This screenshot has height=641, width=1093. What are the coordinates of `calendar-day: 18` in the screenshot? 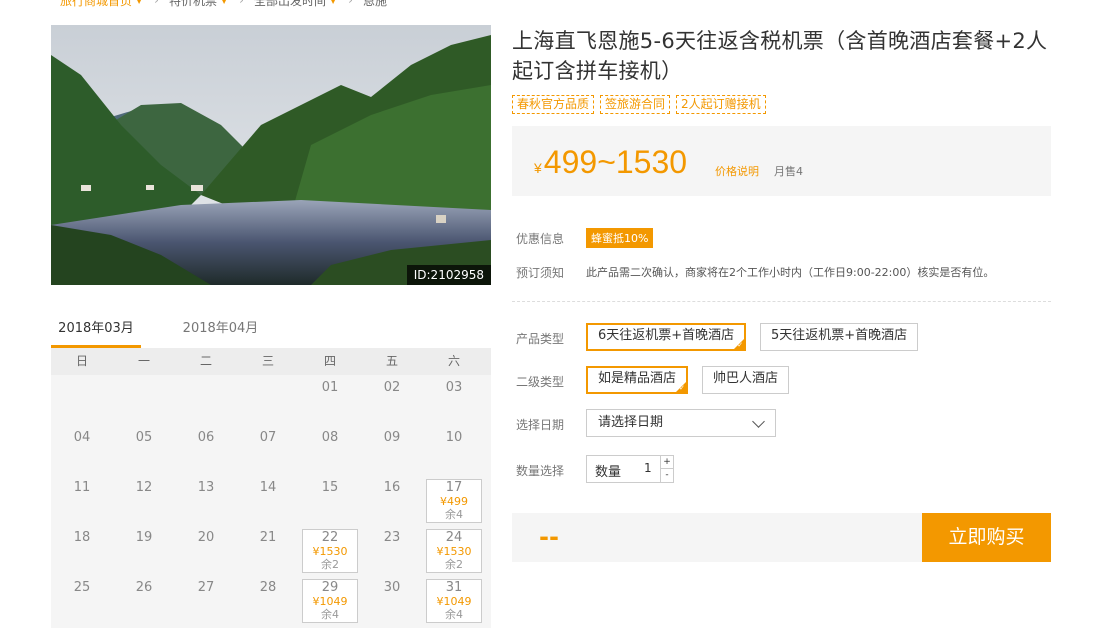 It's located at (82, 550).